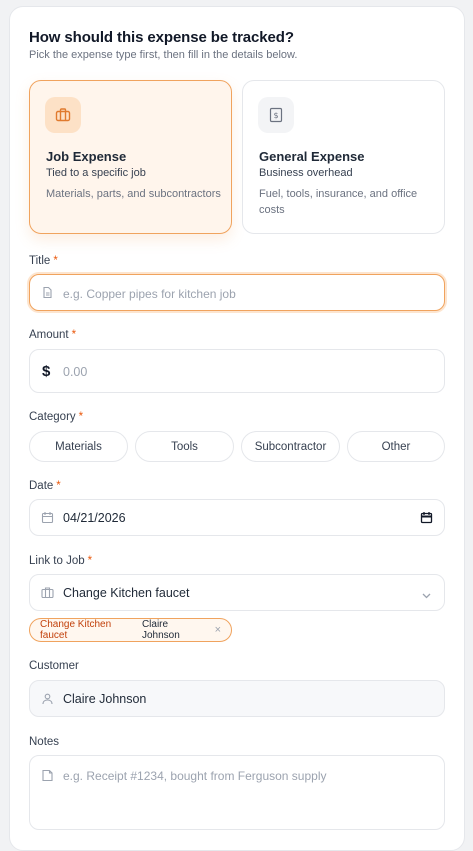 The height and width of the screenshot is (851, 473). Describe the element at coordinates (46, 371) in the screenshot. I see `currency-symbol: $` at that location.